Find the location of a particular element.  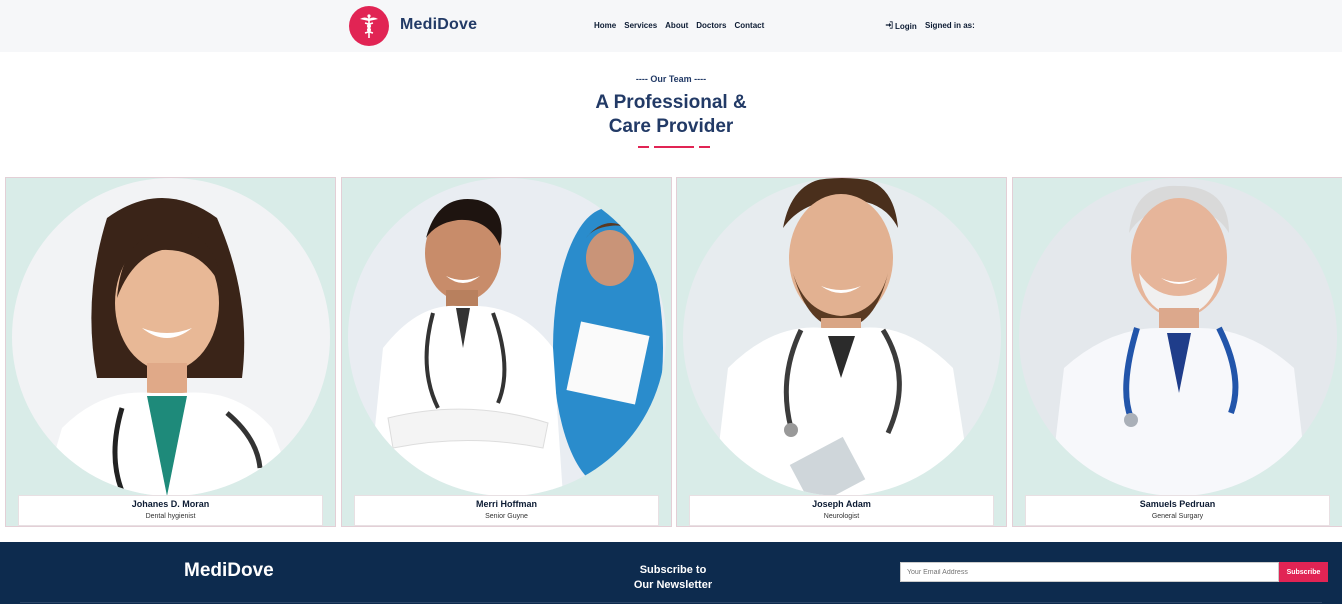

newsletter-heading: Subscribe to Our Newsletter is located at coordinates (673, 578).